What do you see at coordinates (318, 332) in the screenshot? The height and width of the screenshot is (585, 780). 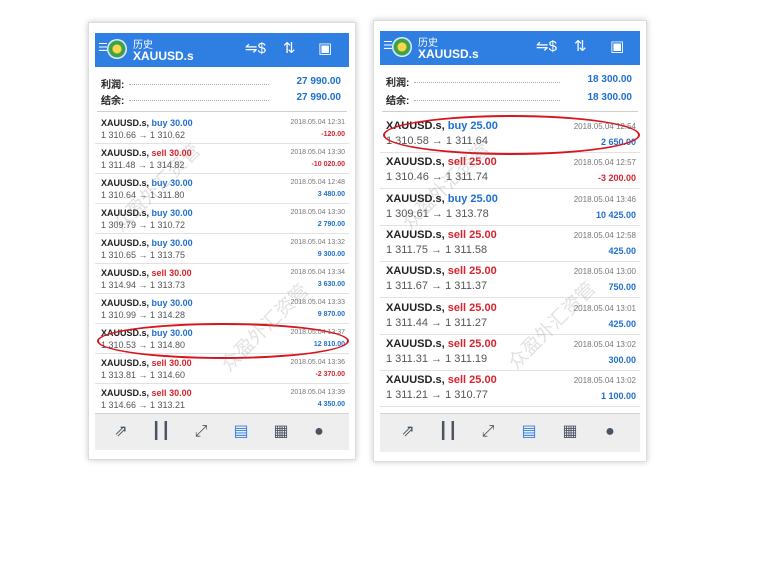 I see `trade-datetime: 2018.05.04 13:37` at bounding box center [318, 332].